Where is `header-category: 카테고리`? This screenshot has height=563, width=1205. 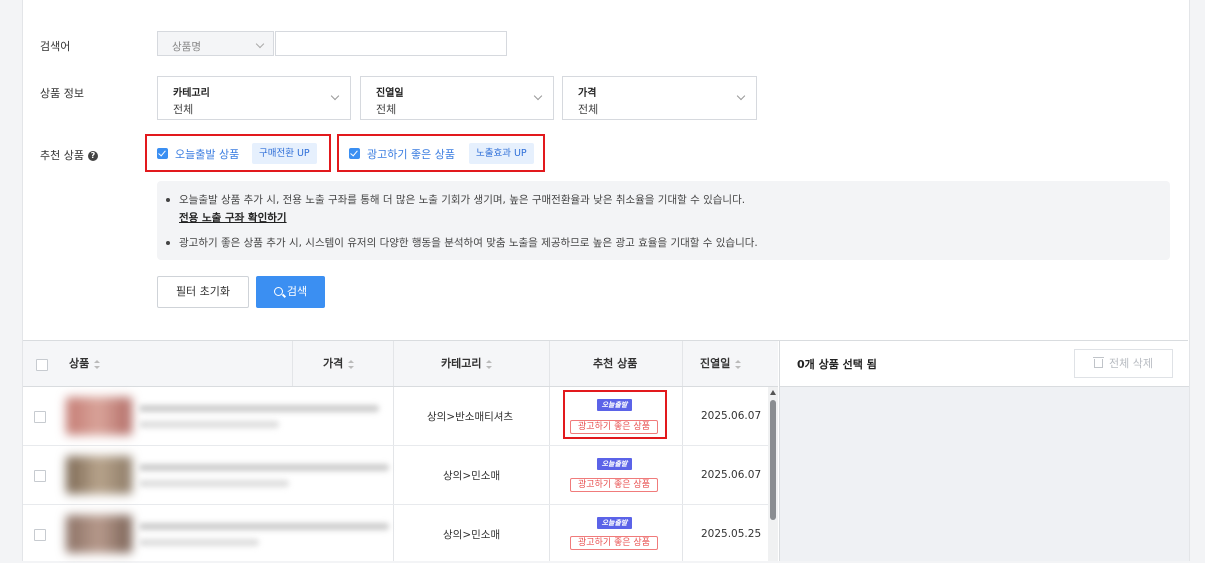
header-category: 카테고리 is located at coordinates (467, 363).